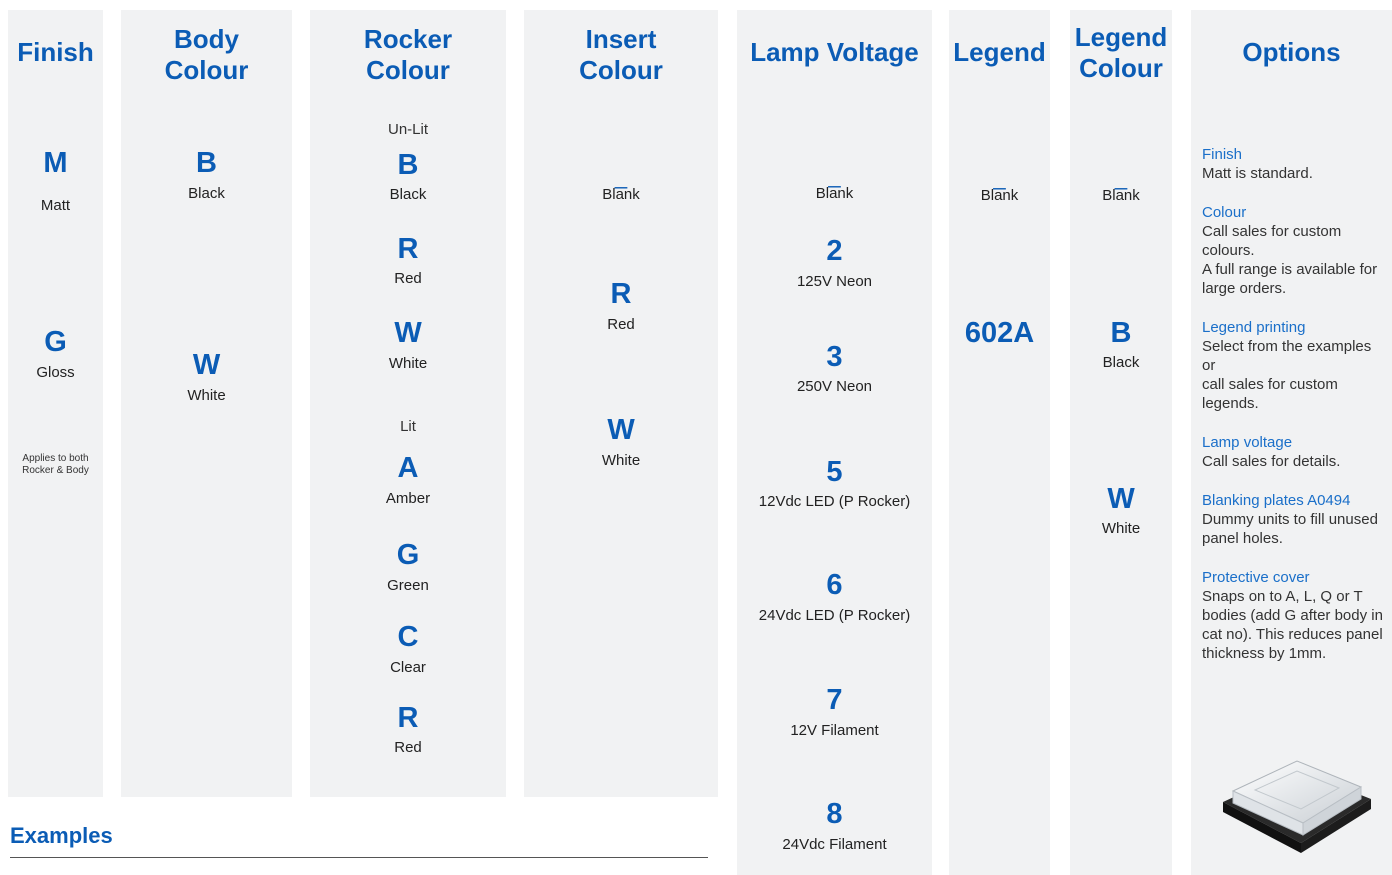  I want to click on legend-colour-code-white: W, so click(1121, 499).